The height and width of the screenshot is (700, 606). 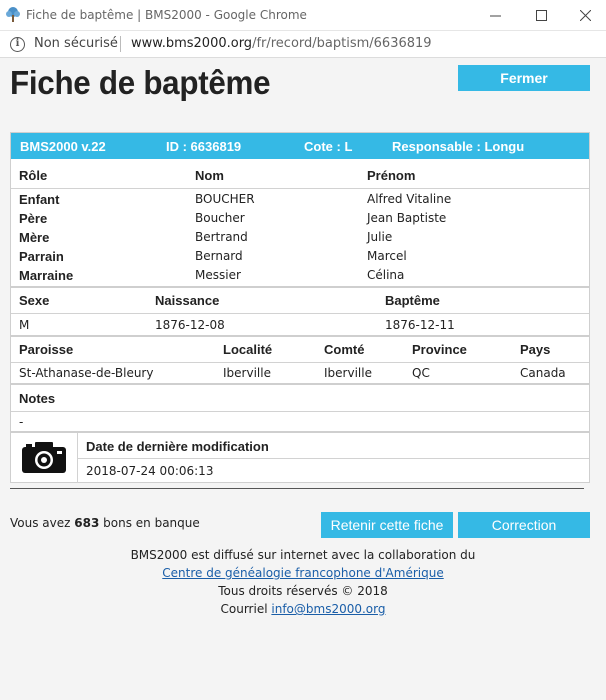 I want to click on localite-value: Iberville, so click(x=247, y=373).